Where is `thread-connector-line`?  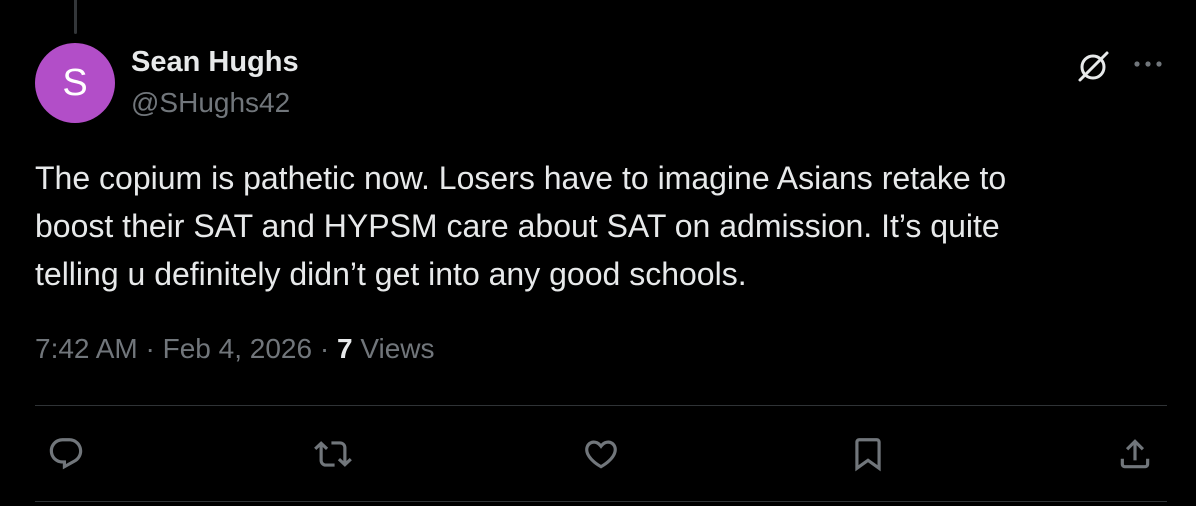 thread-connector-line is located at coordinates (75, 17).